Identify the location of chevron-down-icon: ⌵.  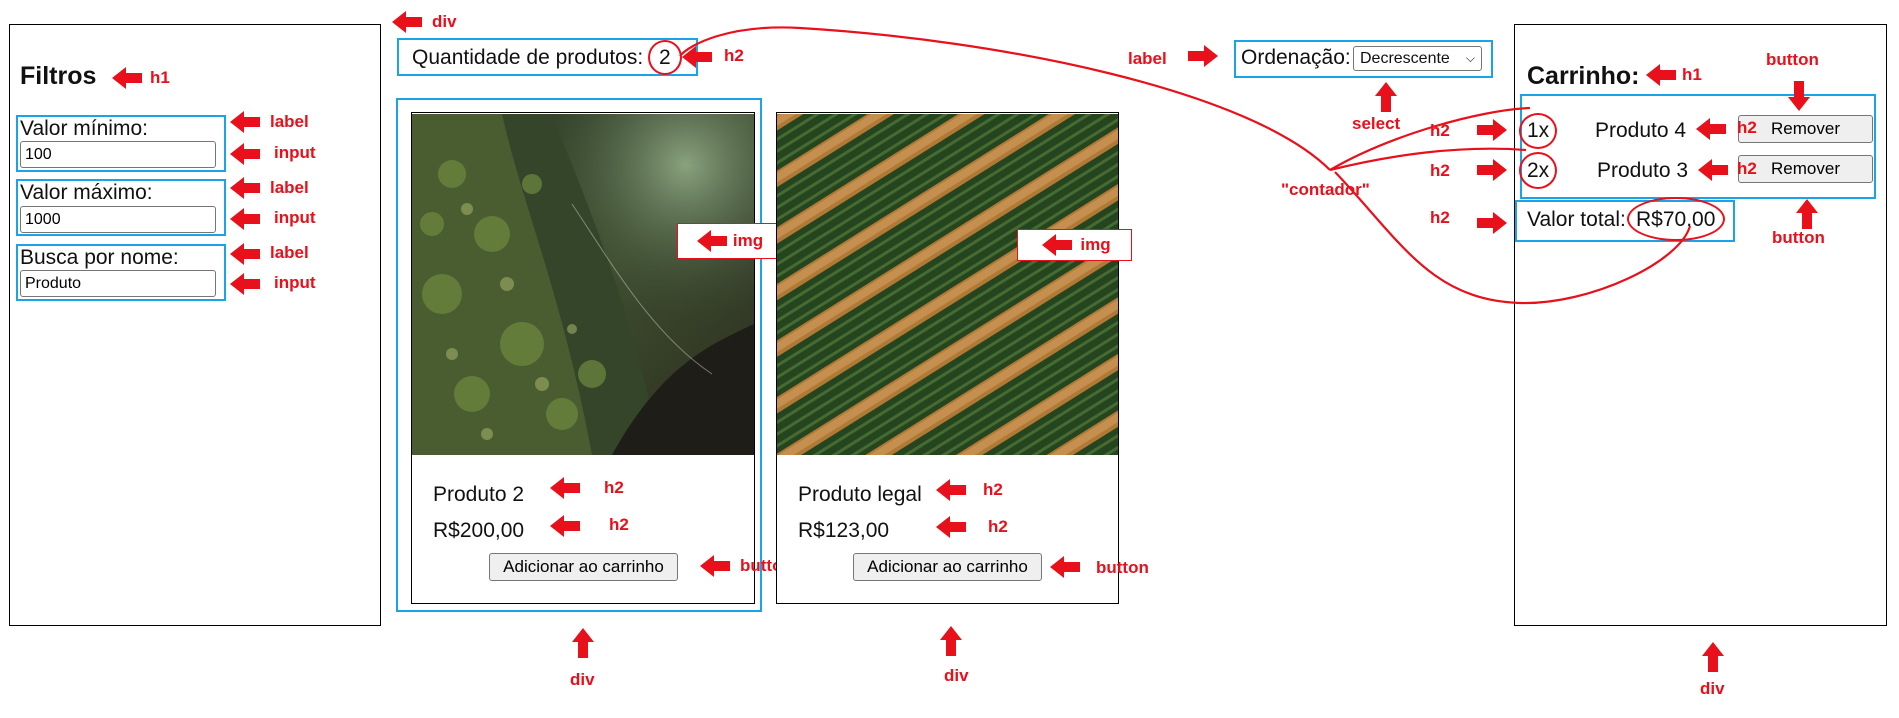
(1470, 58).